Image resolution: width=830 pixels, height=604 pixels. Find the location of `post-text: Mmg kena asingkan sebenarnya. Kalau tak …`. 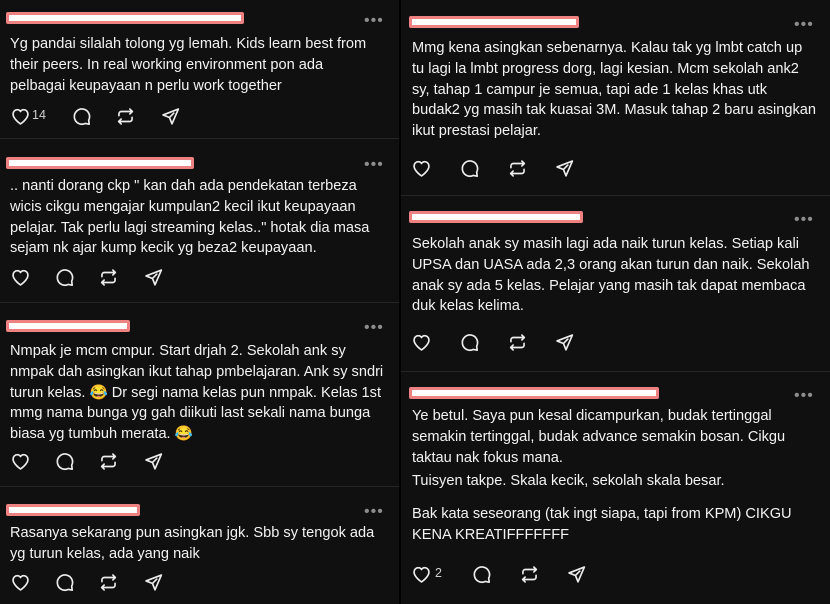

post-text: Mmg kena asingkan sebenarnya. Kalau tak … is located at coordinates (614, 90).